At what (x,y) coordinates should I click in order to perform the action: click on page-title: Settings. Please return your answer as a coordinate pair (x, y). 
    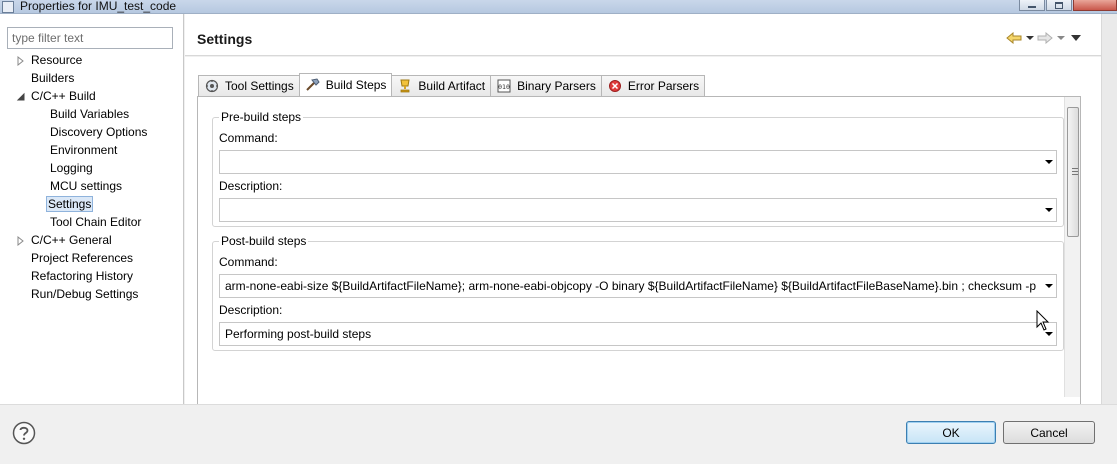
    Looking at the image, I should click on (225, 39).